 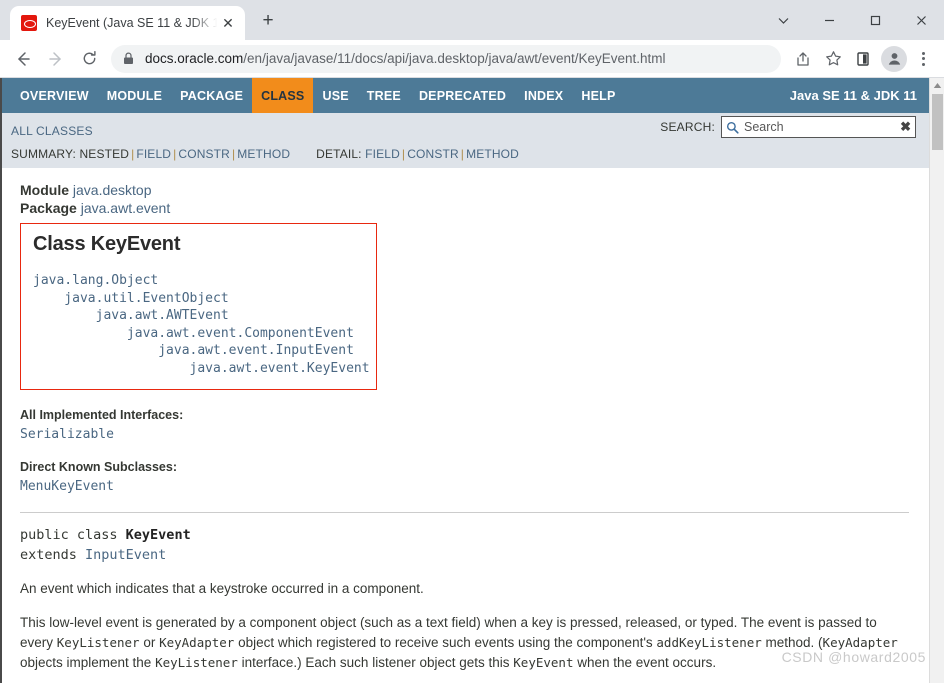 I want to click on signature-superclass: InputEvent, so click(x=125, y=555).